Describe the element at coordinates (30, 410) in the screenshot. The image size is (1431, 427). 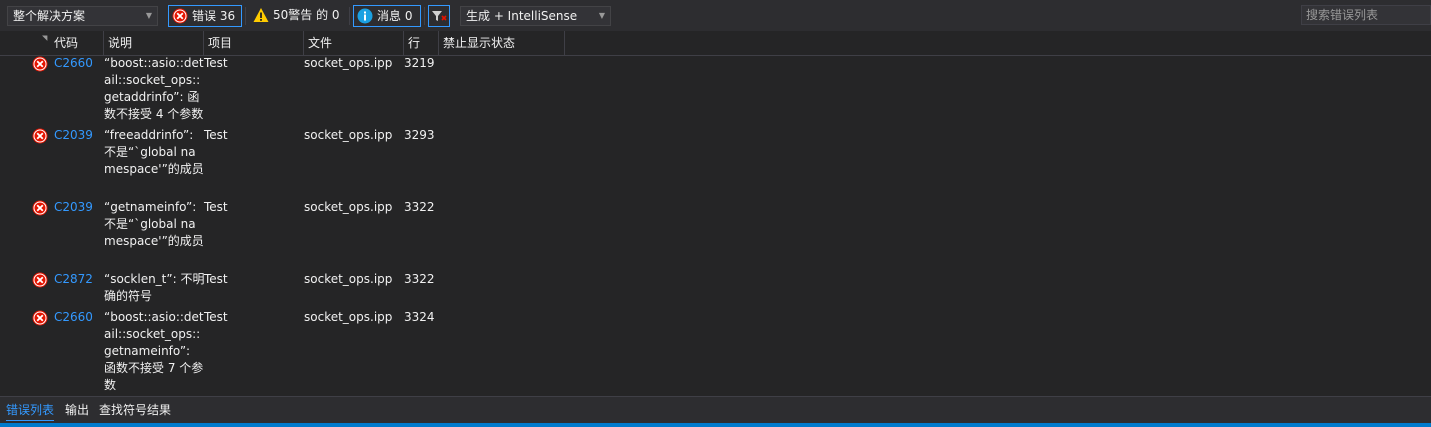
I see `tab-error-list: 错误列表` at that location.